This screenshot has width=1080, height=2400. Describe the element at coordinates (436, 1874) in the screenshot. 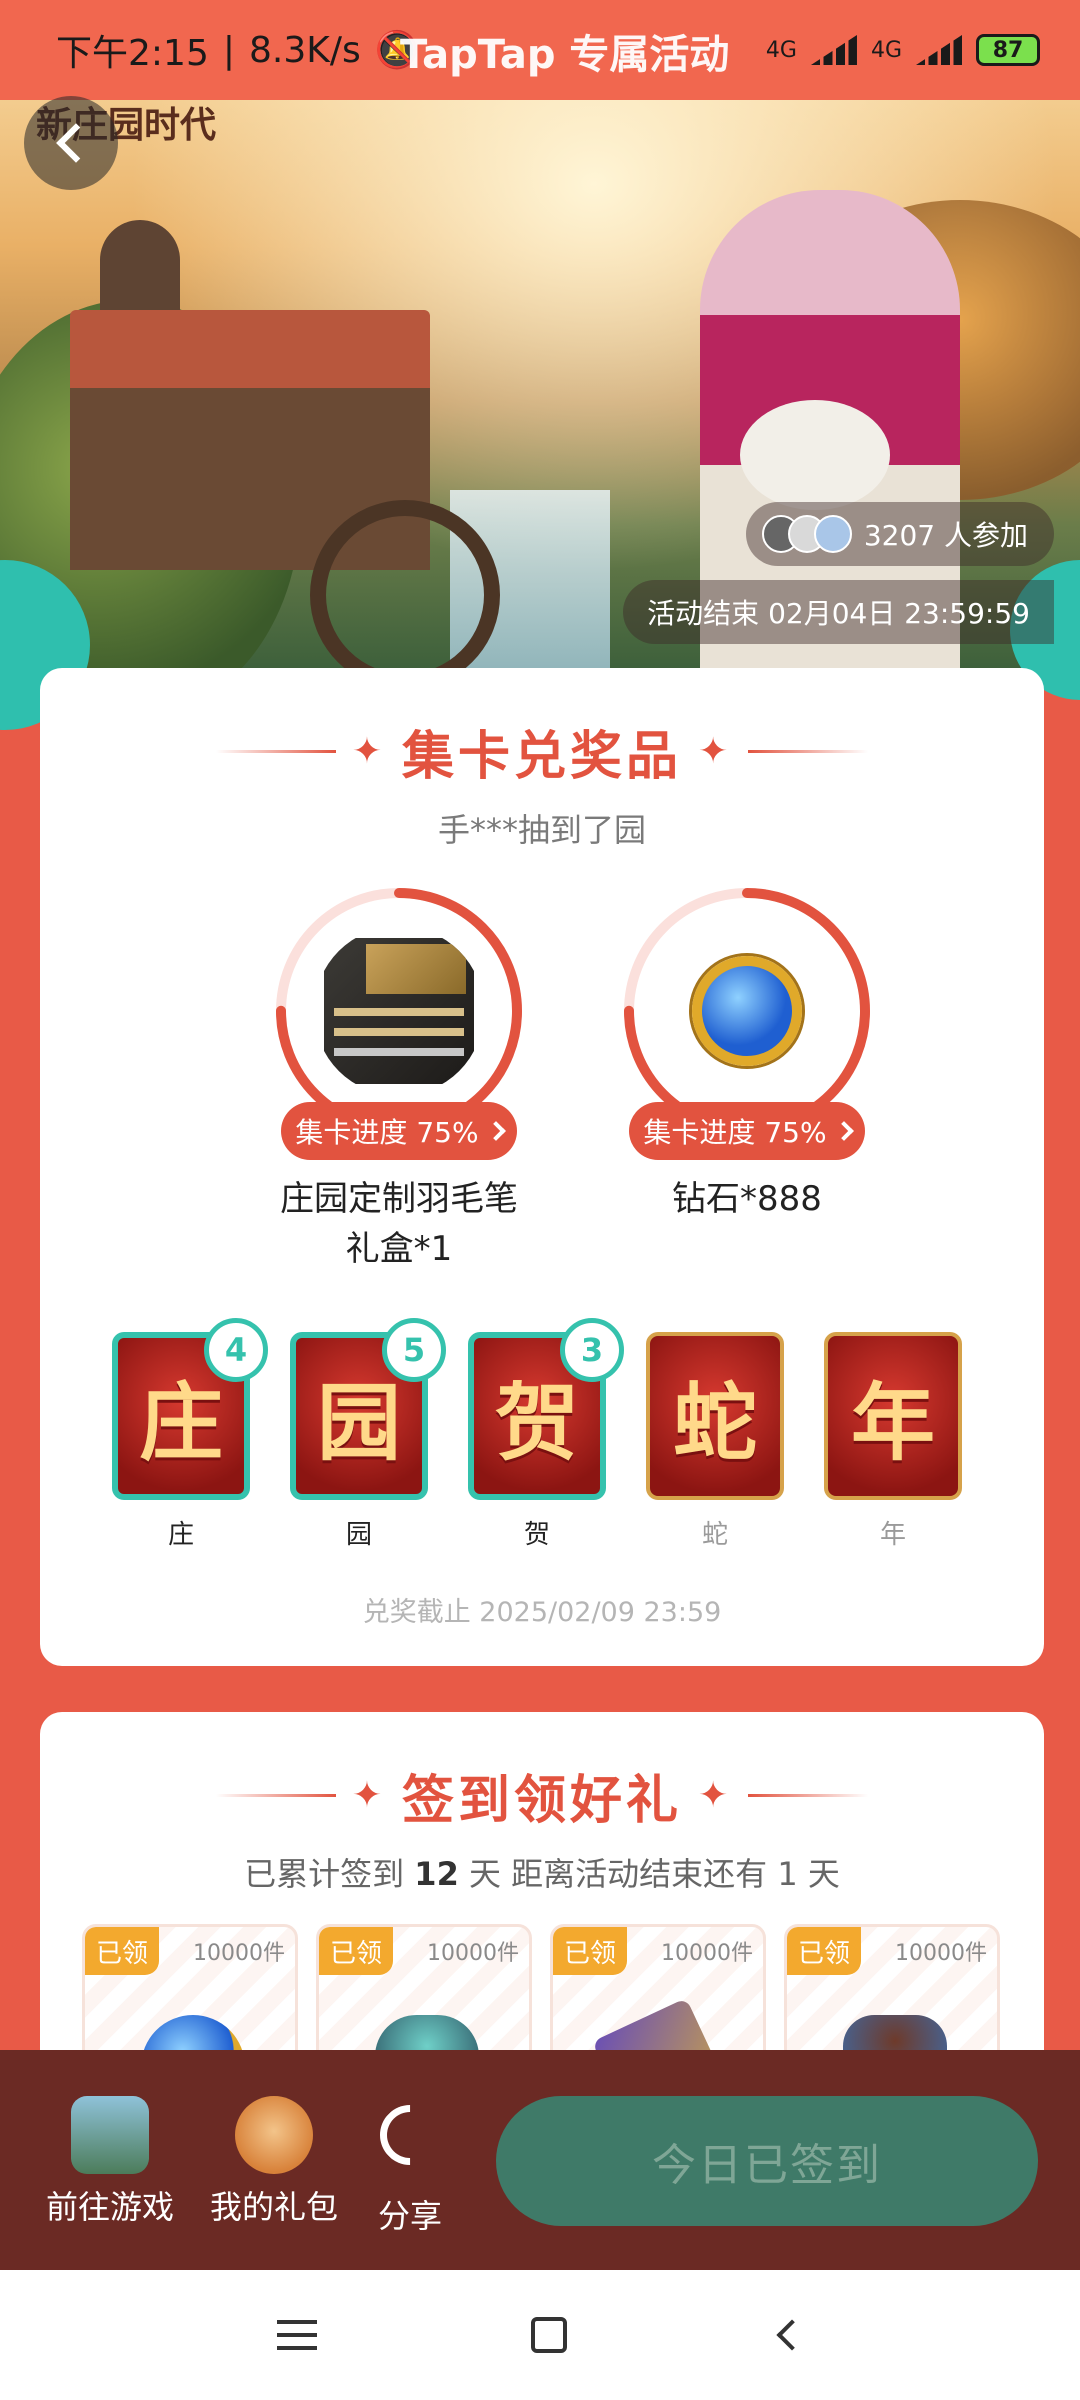

I see `checkin-days: 12` at that location.